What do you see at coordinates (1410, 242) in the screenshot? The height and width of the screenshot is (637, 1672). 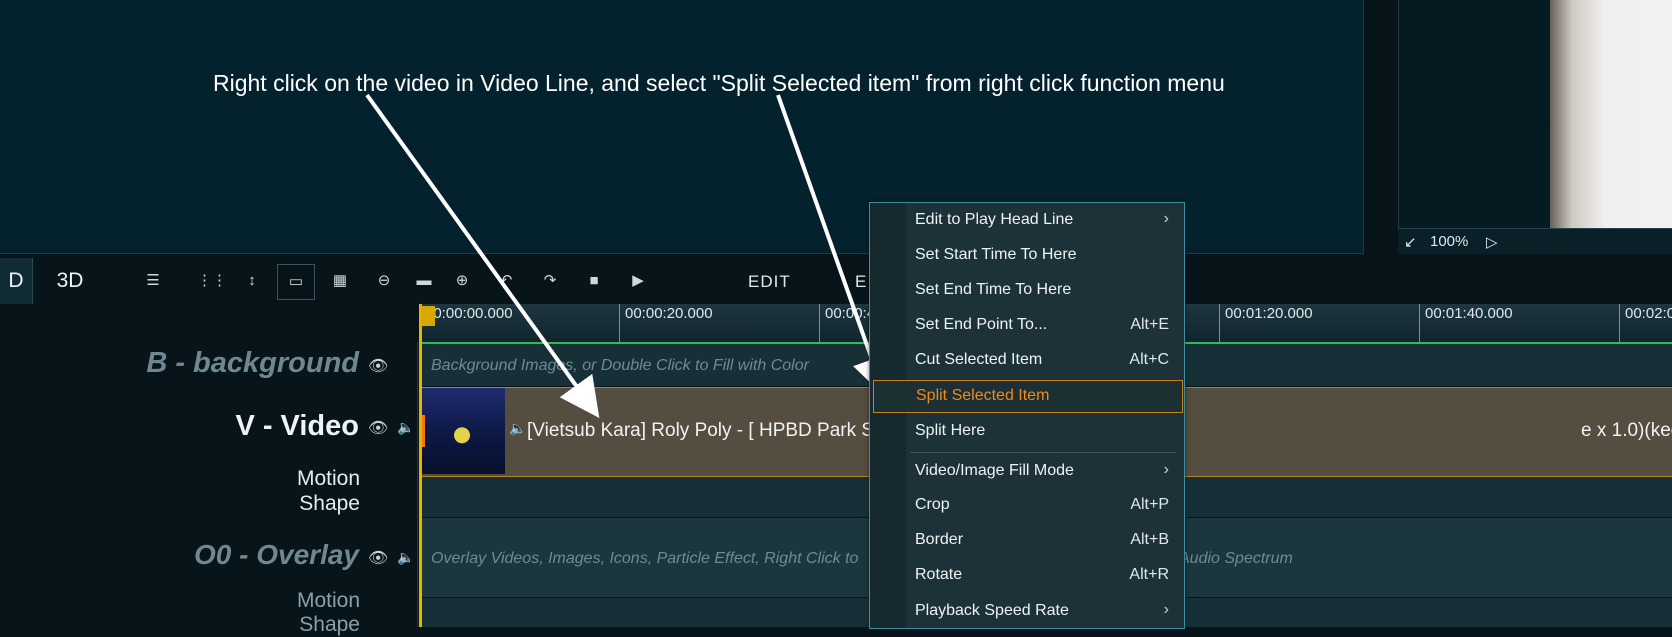 I see `shrink-icon: ↙` at bounding box center [1410, 242].